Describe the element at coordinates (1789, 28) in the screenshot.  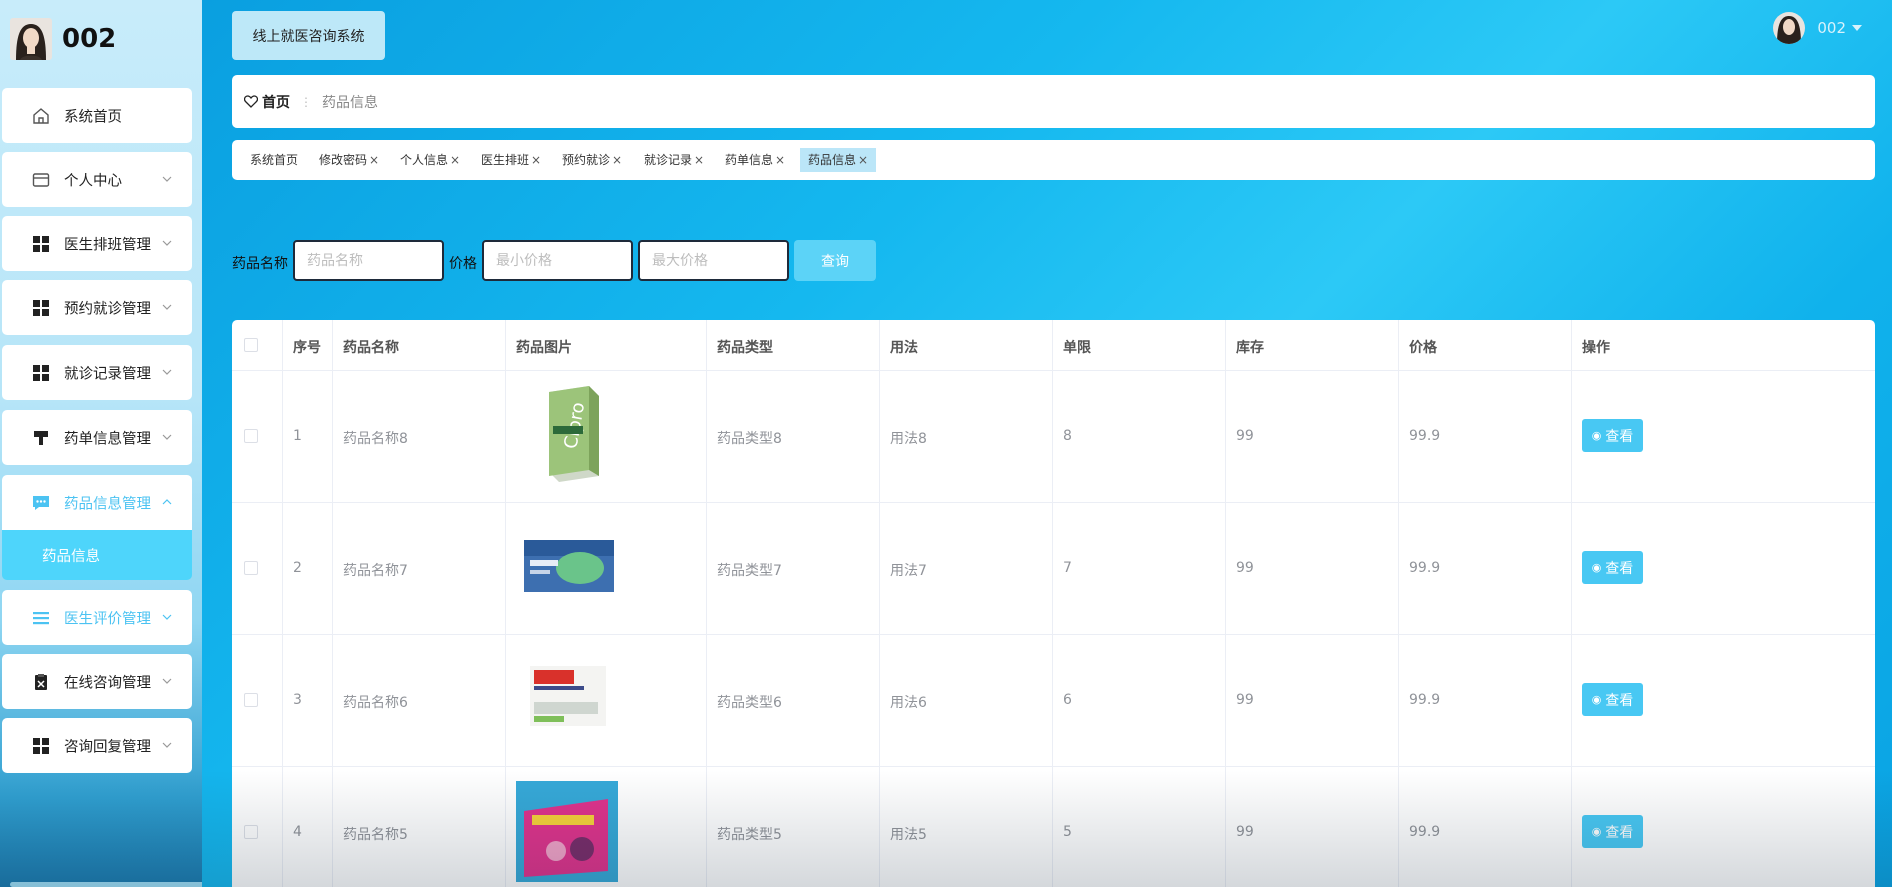
I see `user-avatar` at that location.